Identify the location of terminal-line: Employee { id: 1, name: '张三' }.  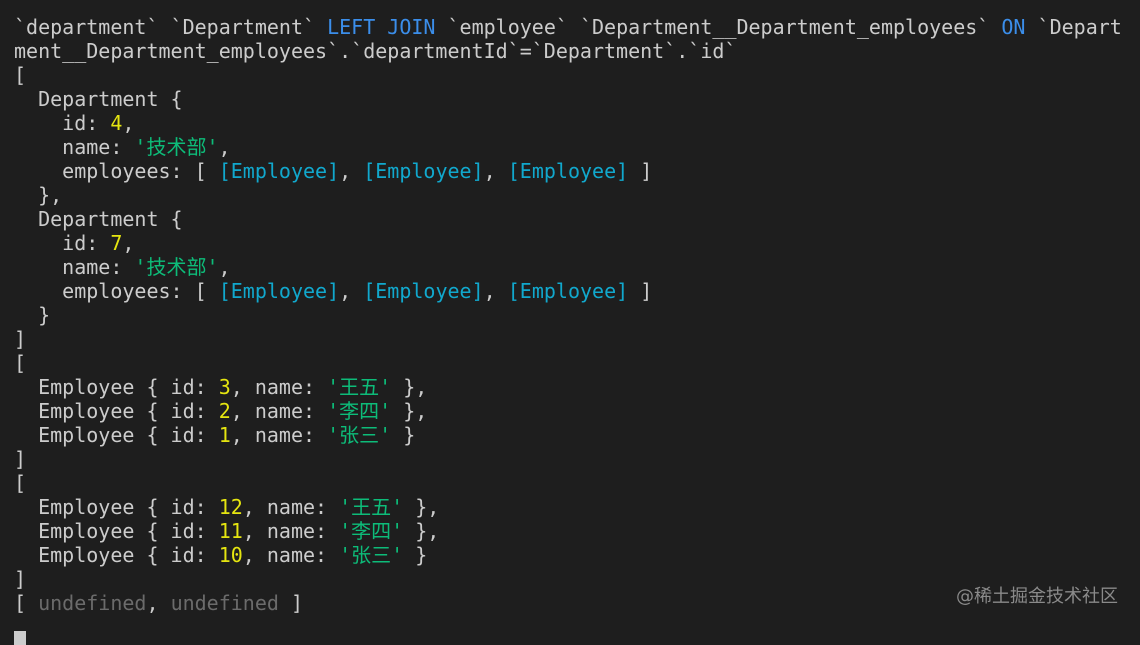
(568, 435).